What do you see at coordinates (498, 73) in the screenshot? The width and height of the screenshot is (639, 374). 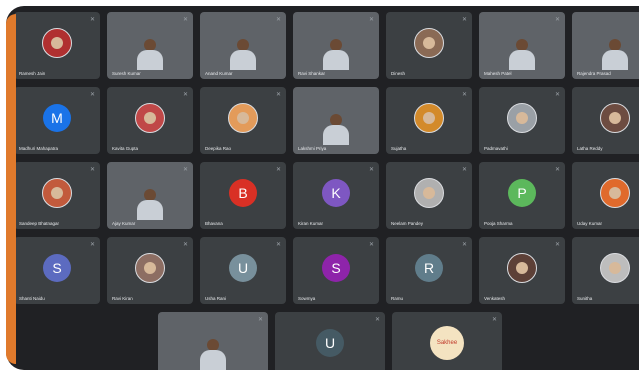 I see `participant-name: Mahesh Patel` at bounding box center [498, 73].